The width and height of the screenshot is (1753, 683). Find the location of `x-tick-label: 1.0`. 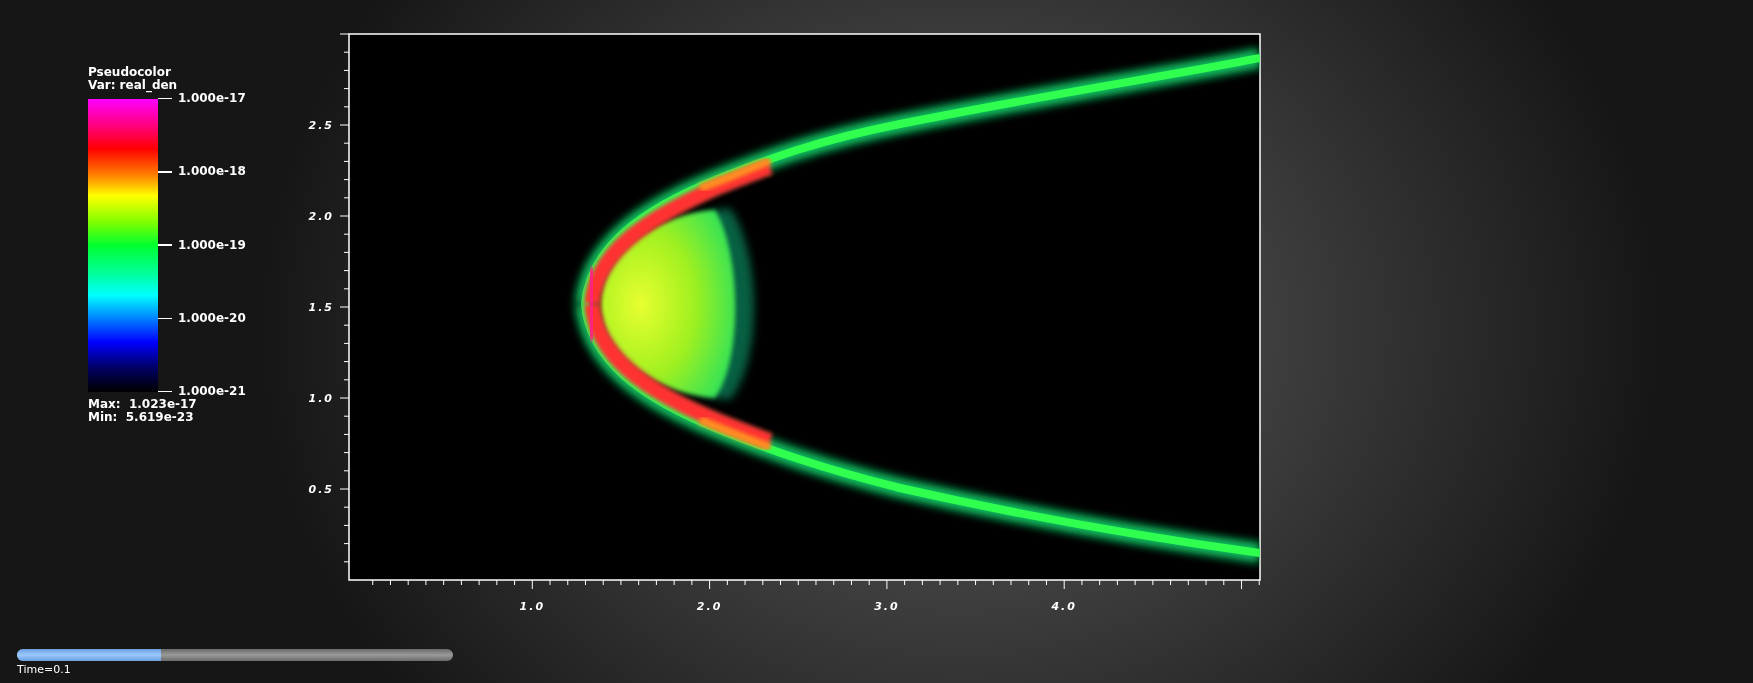

x-tick-label: 1.0 is located at coordinates (532, 606).